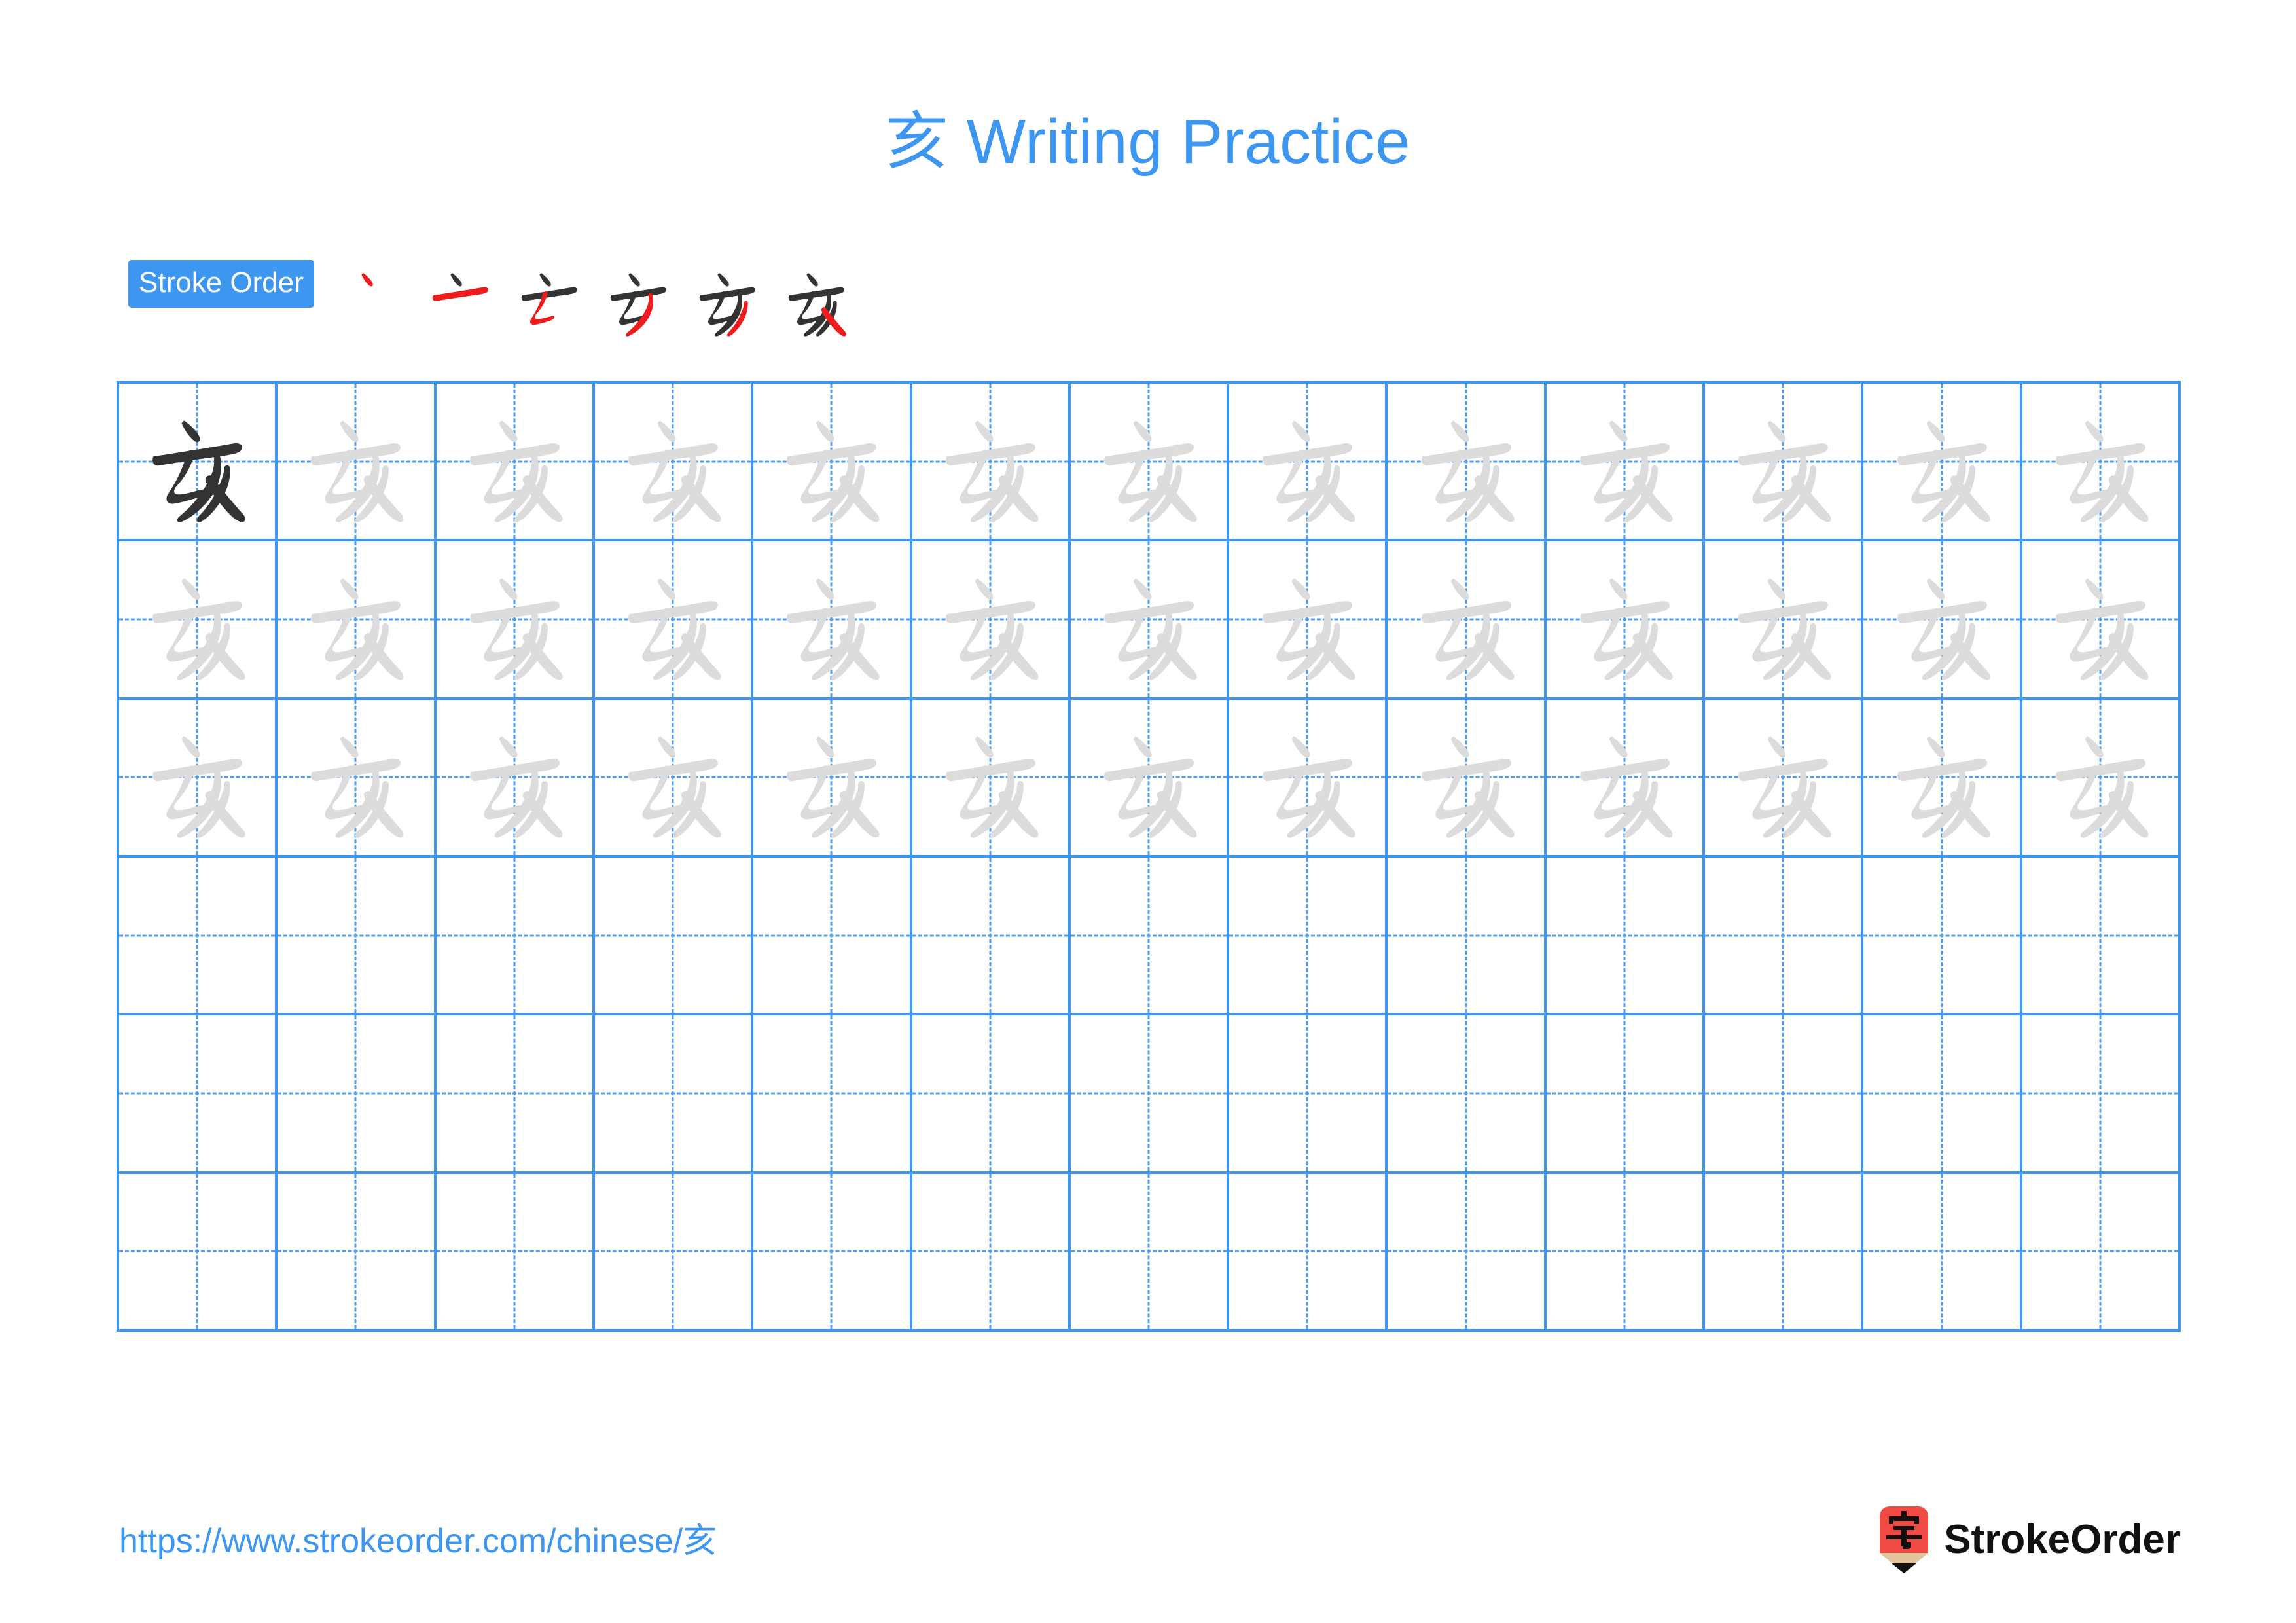 The image size is (2296, 1623). I want to click on footer-url: https://www.strokeorder.com/chinese/亥, so click(418, 1537).